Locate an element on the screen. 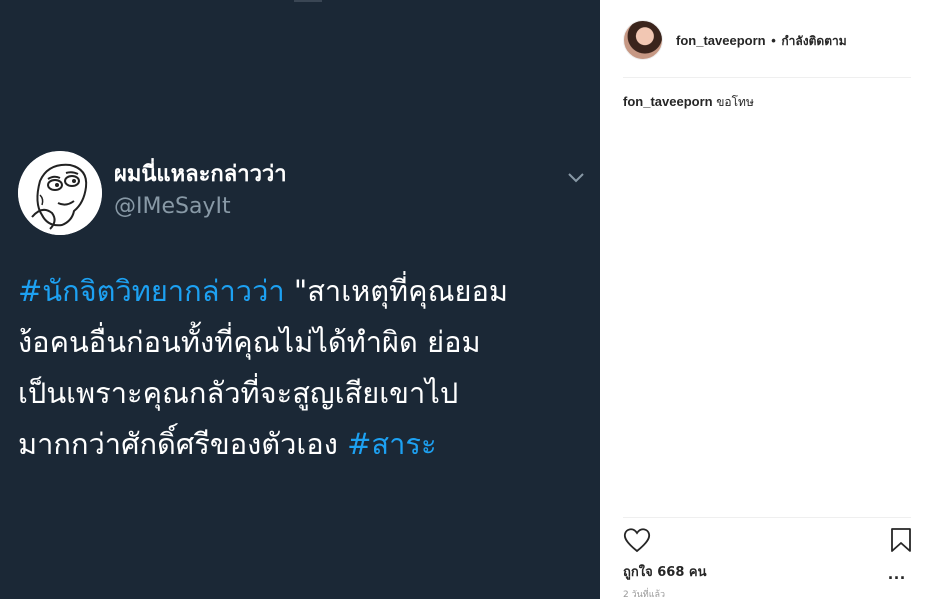  caption-text: ขอโทษ is located at coordinates (735, 102).